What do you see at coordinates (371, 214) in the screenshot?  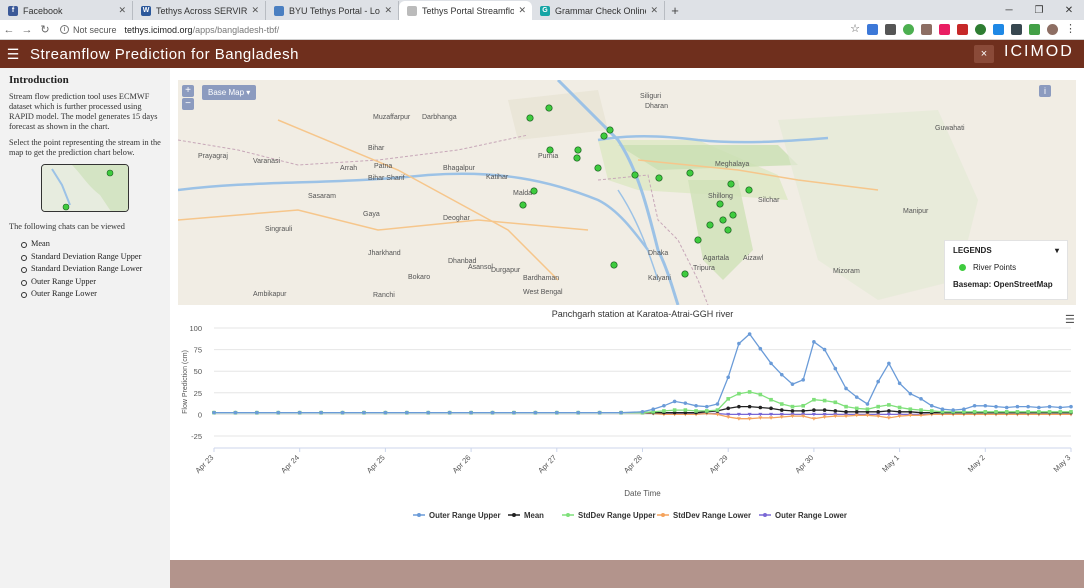 I see `map-place-label: Gaya` at bounding box center [371, 214].